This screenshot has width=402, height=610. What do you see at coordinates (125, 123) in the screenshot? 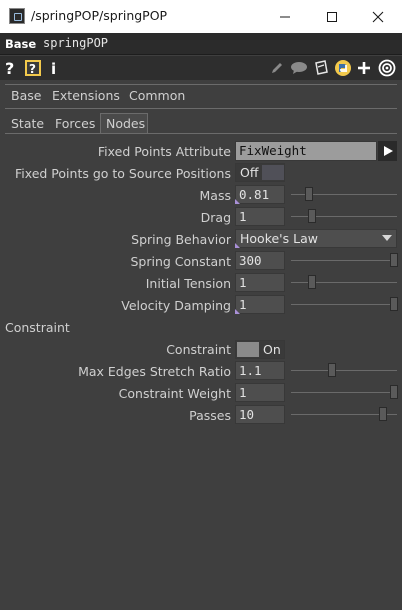
I see `tab-nodes: Nodes` at bounding box center [125, 123].